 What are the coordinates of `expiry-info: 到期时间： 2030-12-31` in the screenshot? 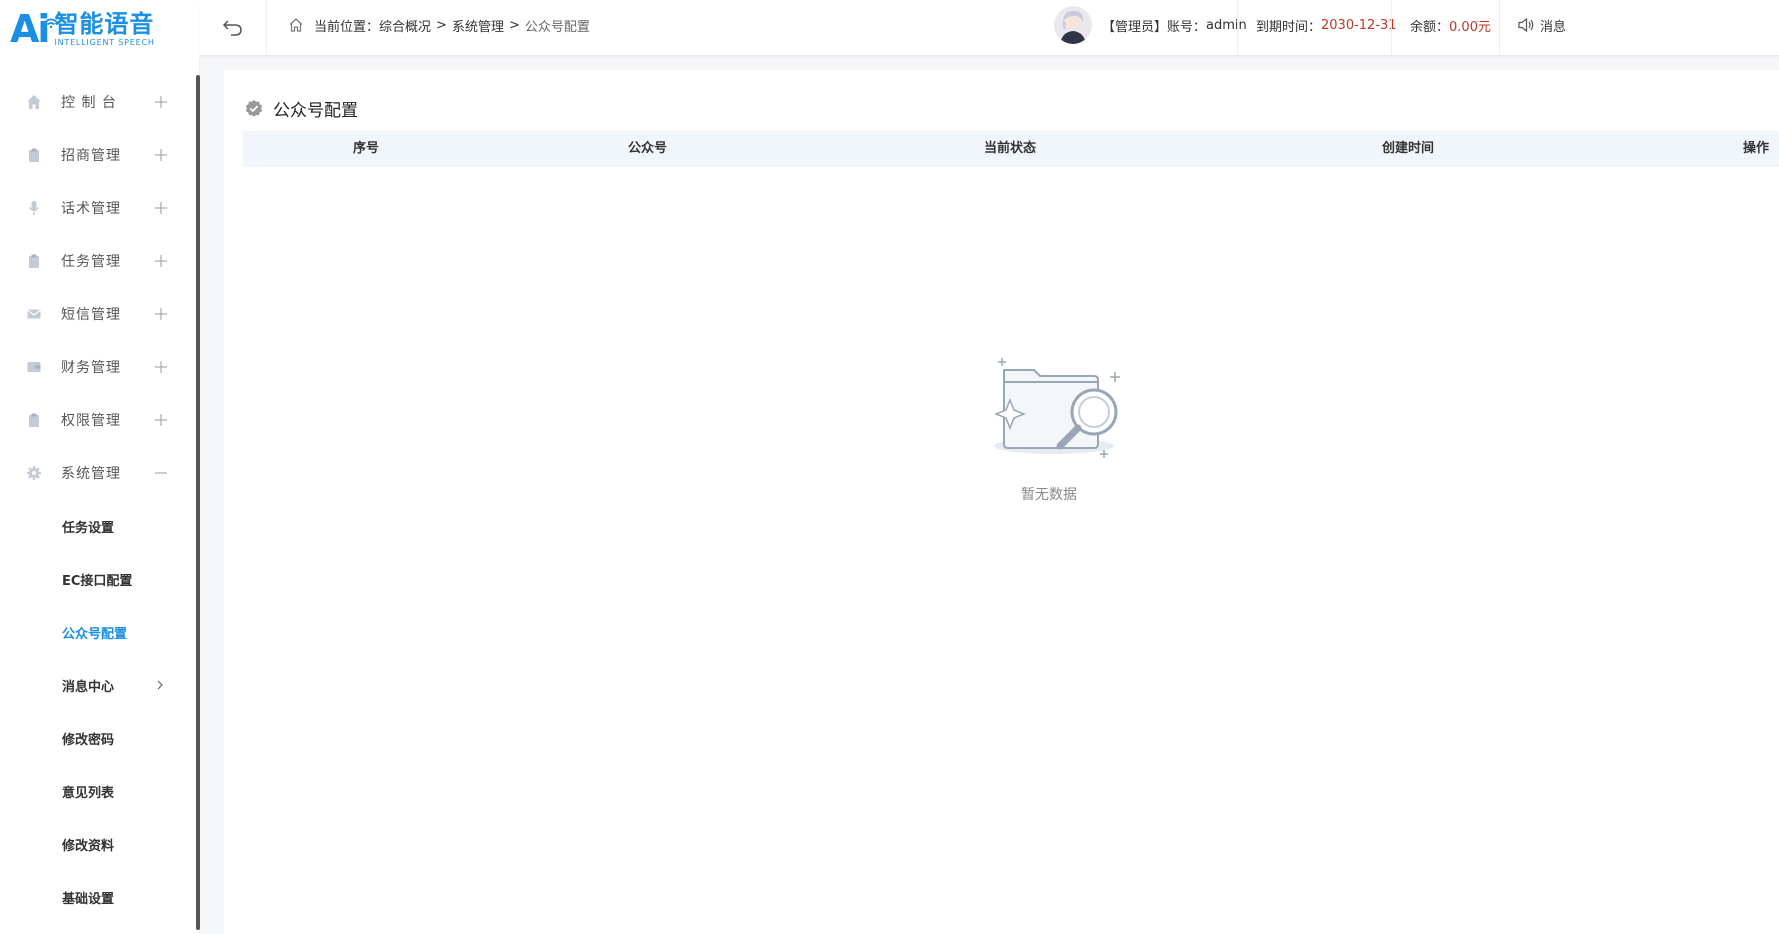 It's located at (1326, 25).